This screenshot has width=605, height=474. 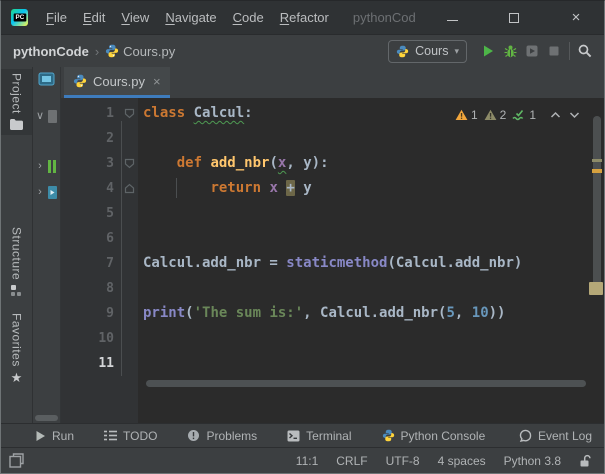 What do you see at coordinates (99, 113) in the screenshot?
I see `gutter-line: 1` at bounding box center [99, 113].